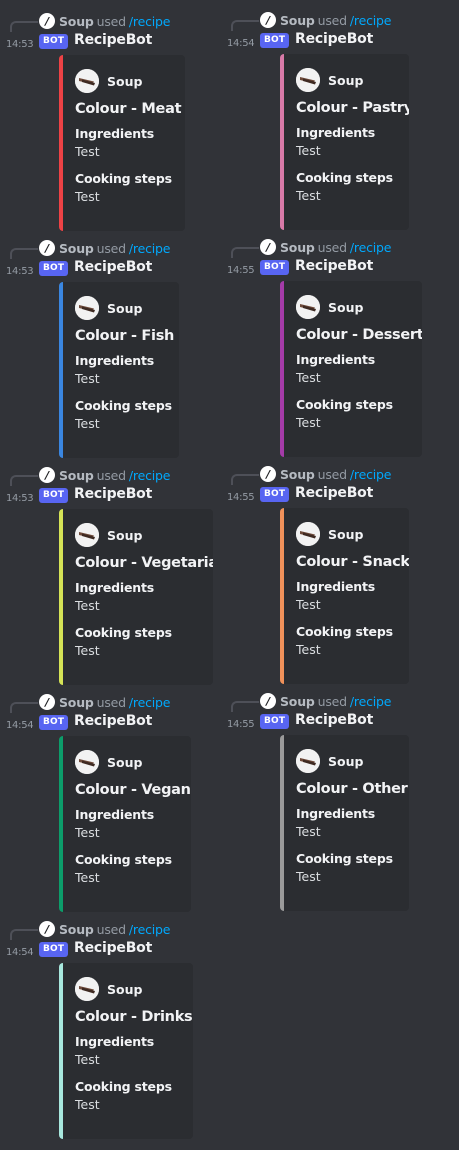 The image size is (459, 1150). I want to click on embed-title: Colour - Drinks, so click(134, 1017).